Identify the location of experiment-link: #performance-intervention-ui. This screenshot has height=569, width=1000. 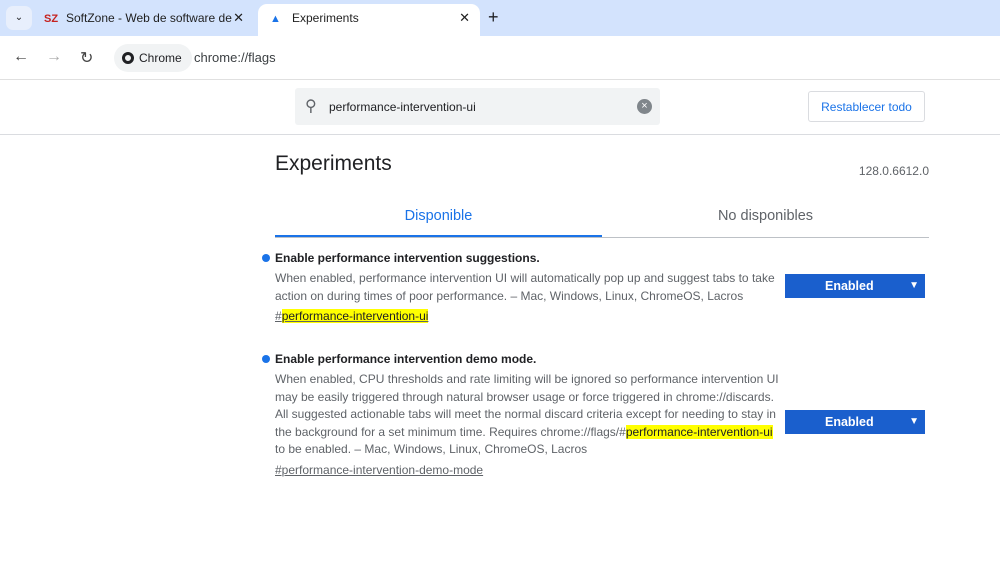
(352, 316).